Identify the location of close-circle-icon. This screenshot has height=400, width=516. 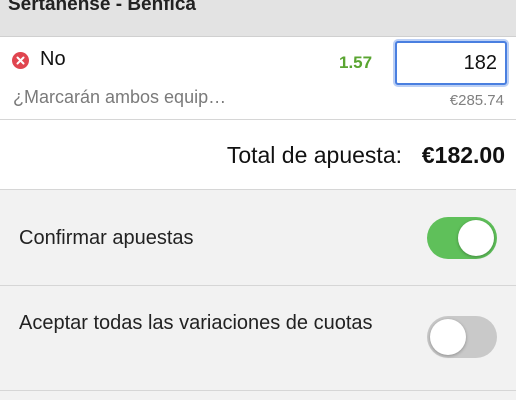
(20, 60).